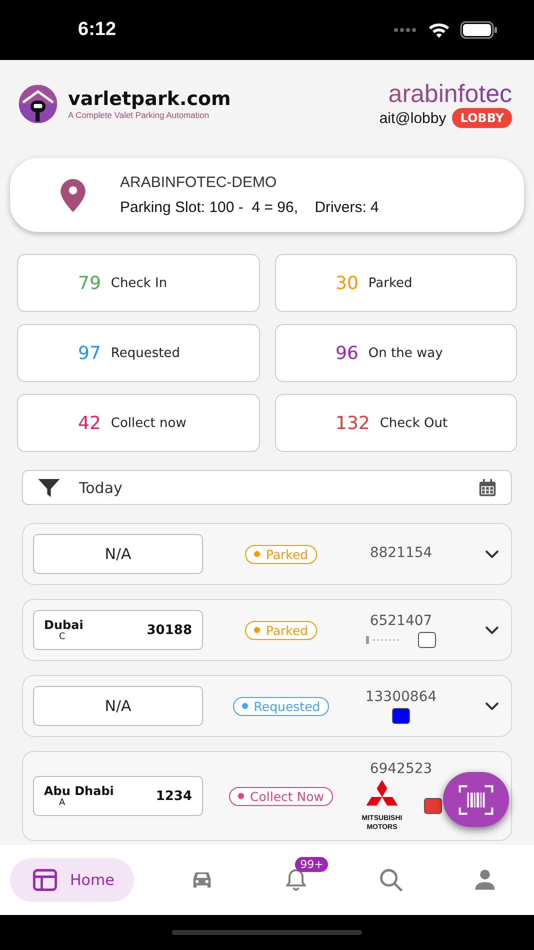 The height and width of the screenshot is (950, 534). What do you see at coordinates (439, 30) in the screenshot?
I see `wifi-icon` at bounding box center [439, 30].